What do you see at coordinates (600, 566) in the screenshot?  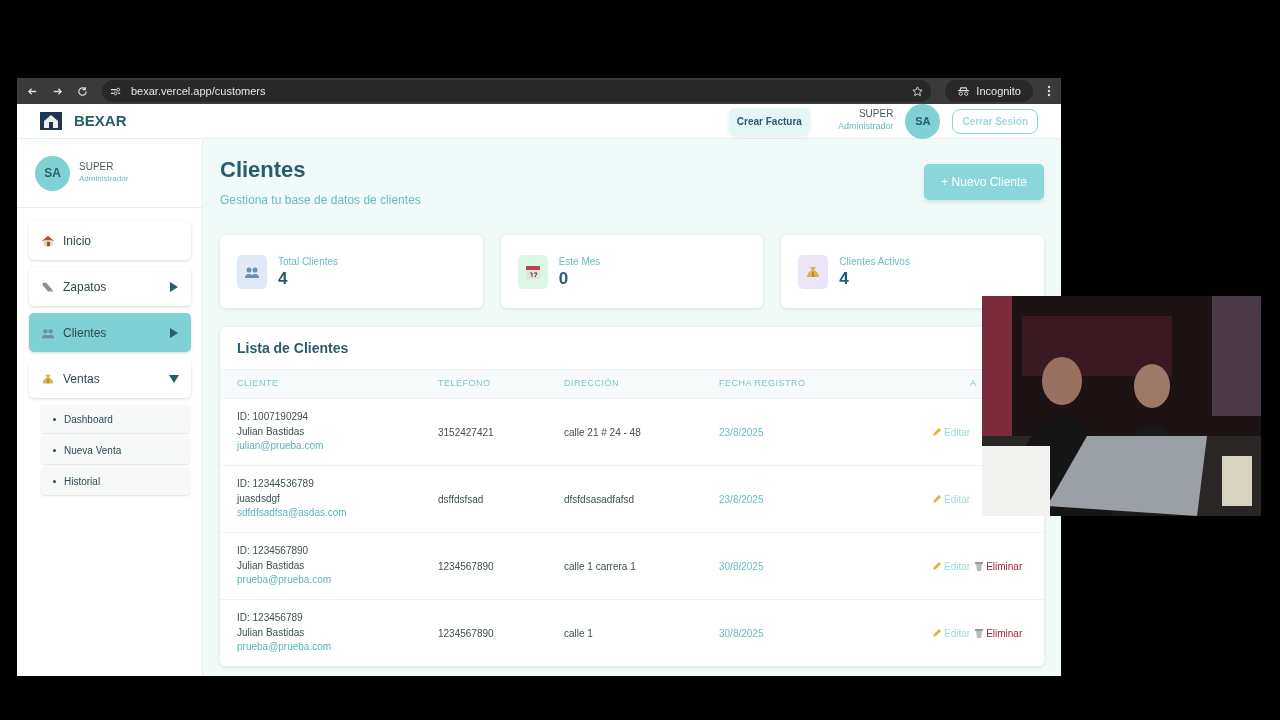 I see `table-cell-text: calle 1 carrera 1` at bounding box center [600, 566].